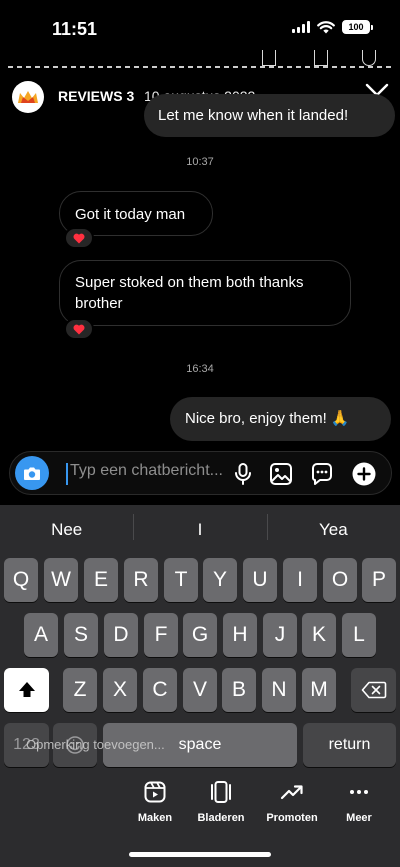 This screenshot has height=867, width=400. What do you see at coordinates (80, 690) in the screenshot?
I see `key-z: Z` at bounding box center [80, 690].